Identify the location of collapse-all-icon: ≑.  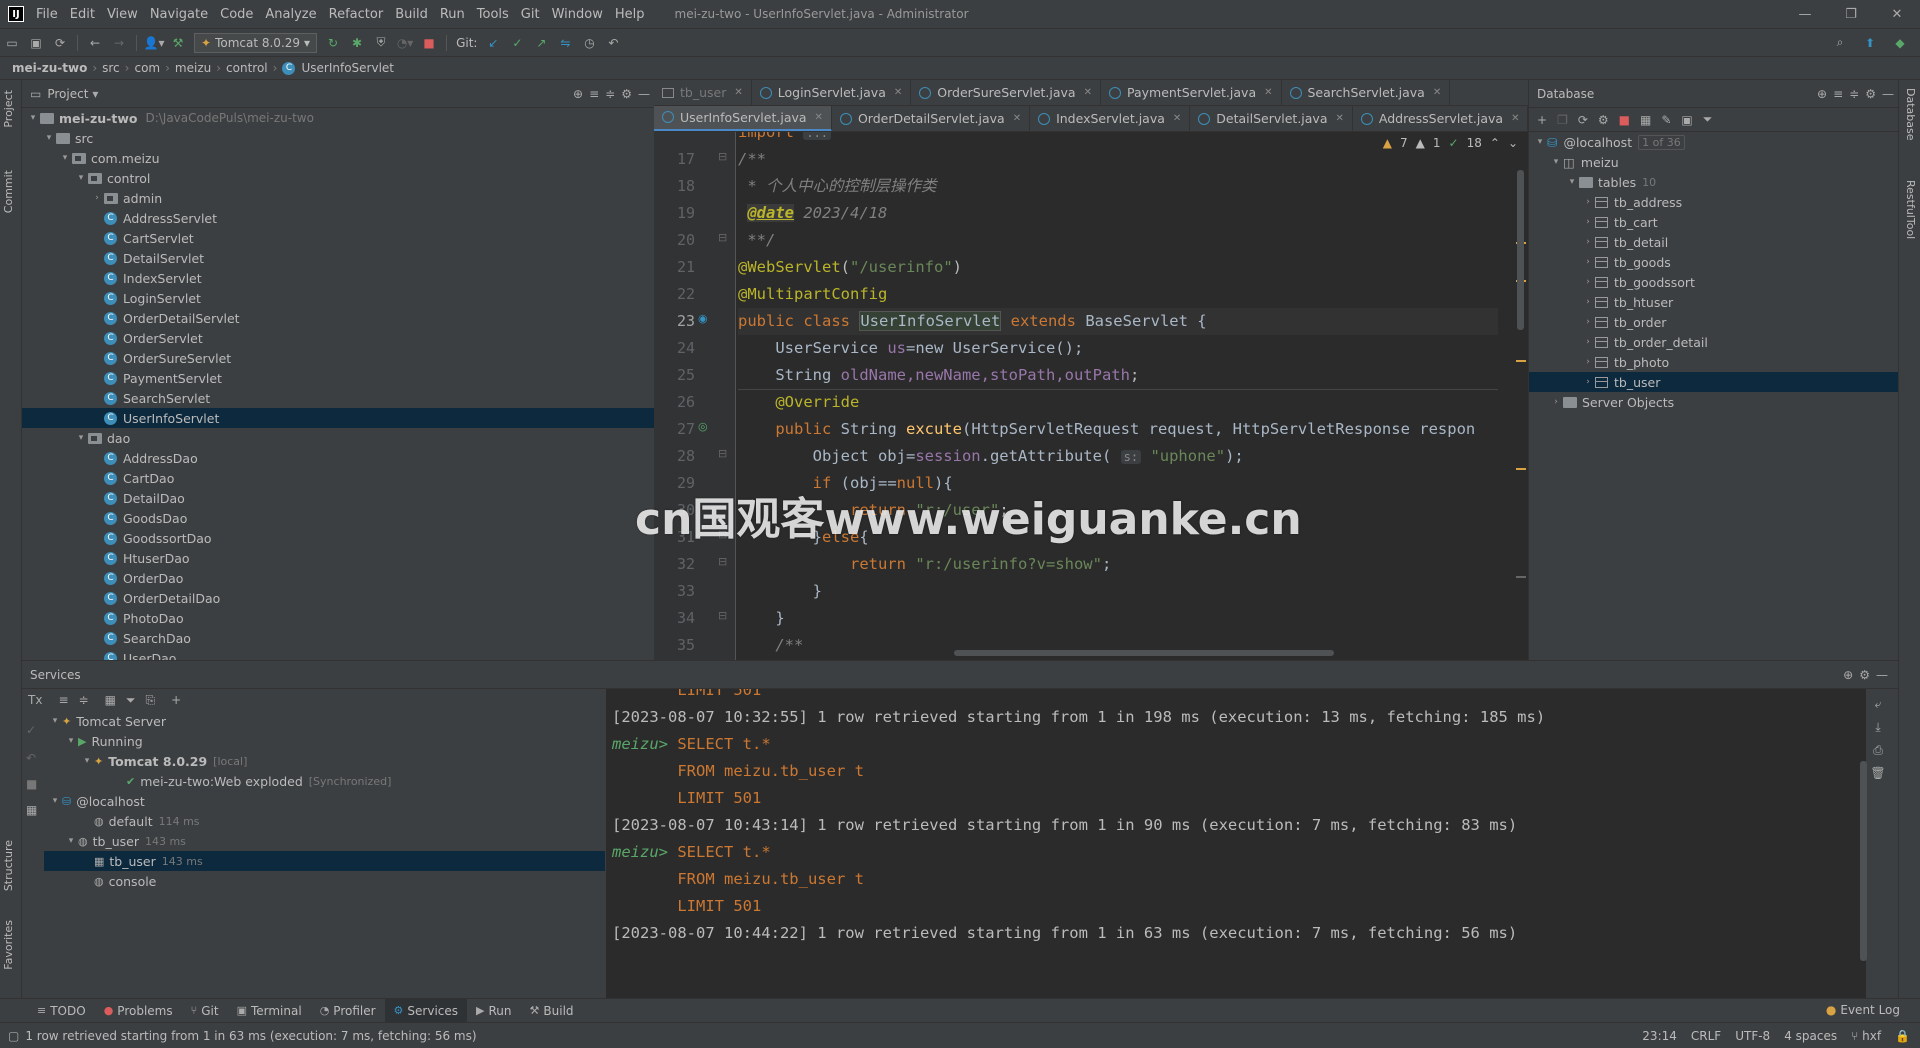
(610, 94).